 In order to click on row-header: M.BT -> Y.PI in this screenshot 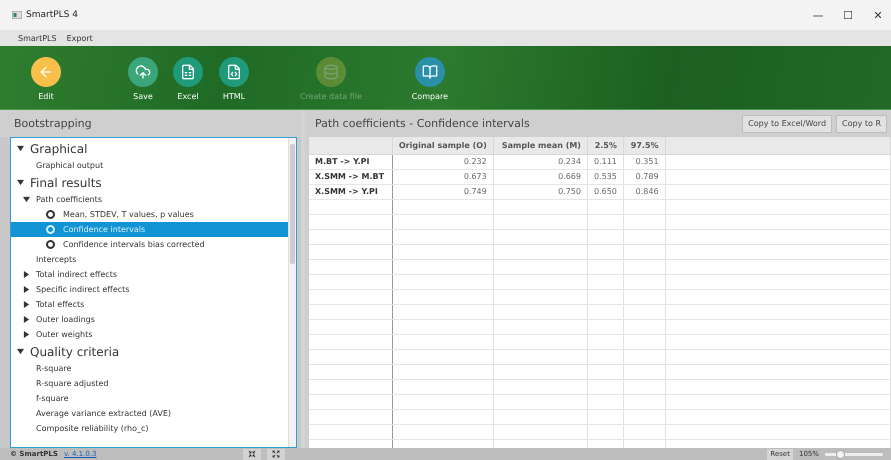, I will do `click(350, 161)`.